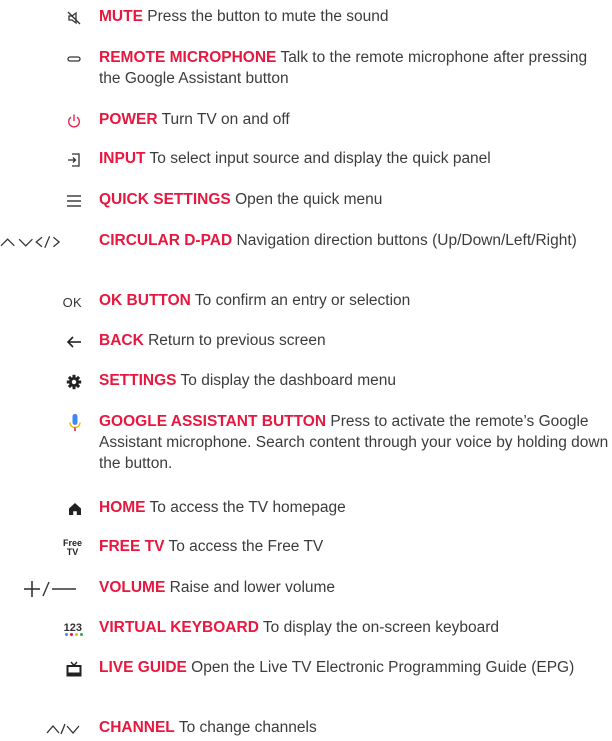 The image size is (612, 741). What do you see at coordinates (46, 382) in the screenshot?
I see `gear-icon` at bounding box center [46, 382].